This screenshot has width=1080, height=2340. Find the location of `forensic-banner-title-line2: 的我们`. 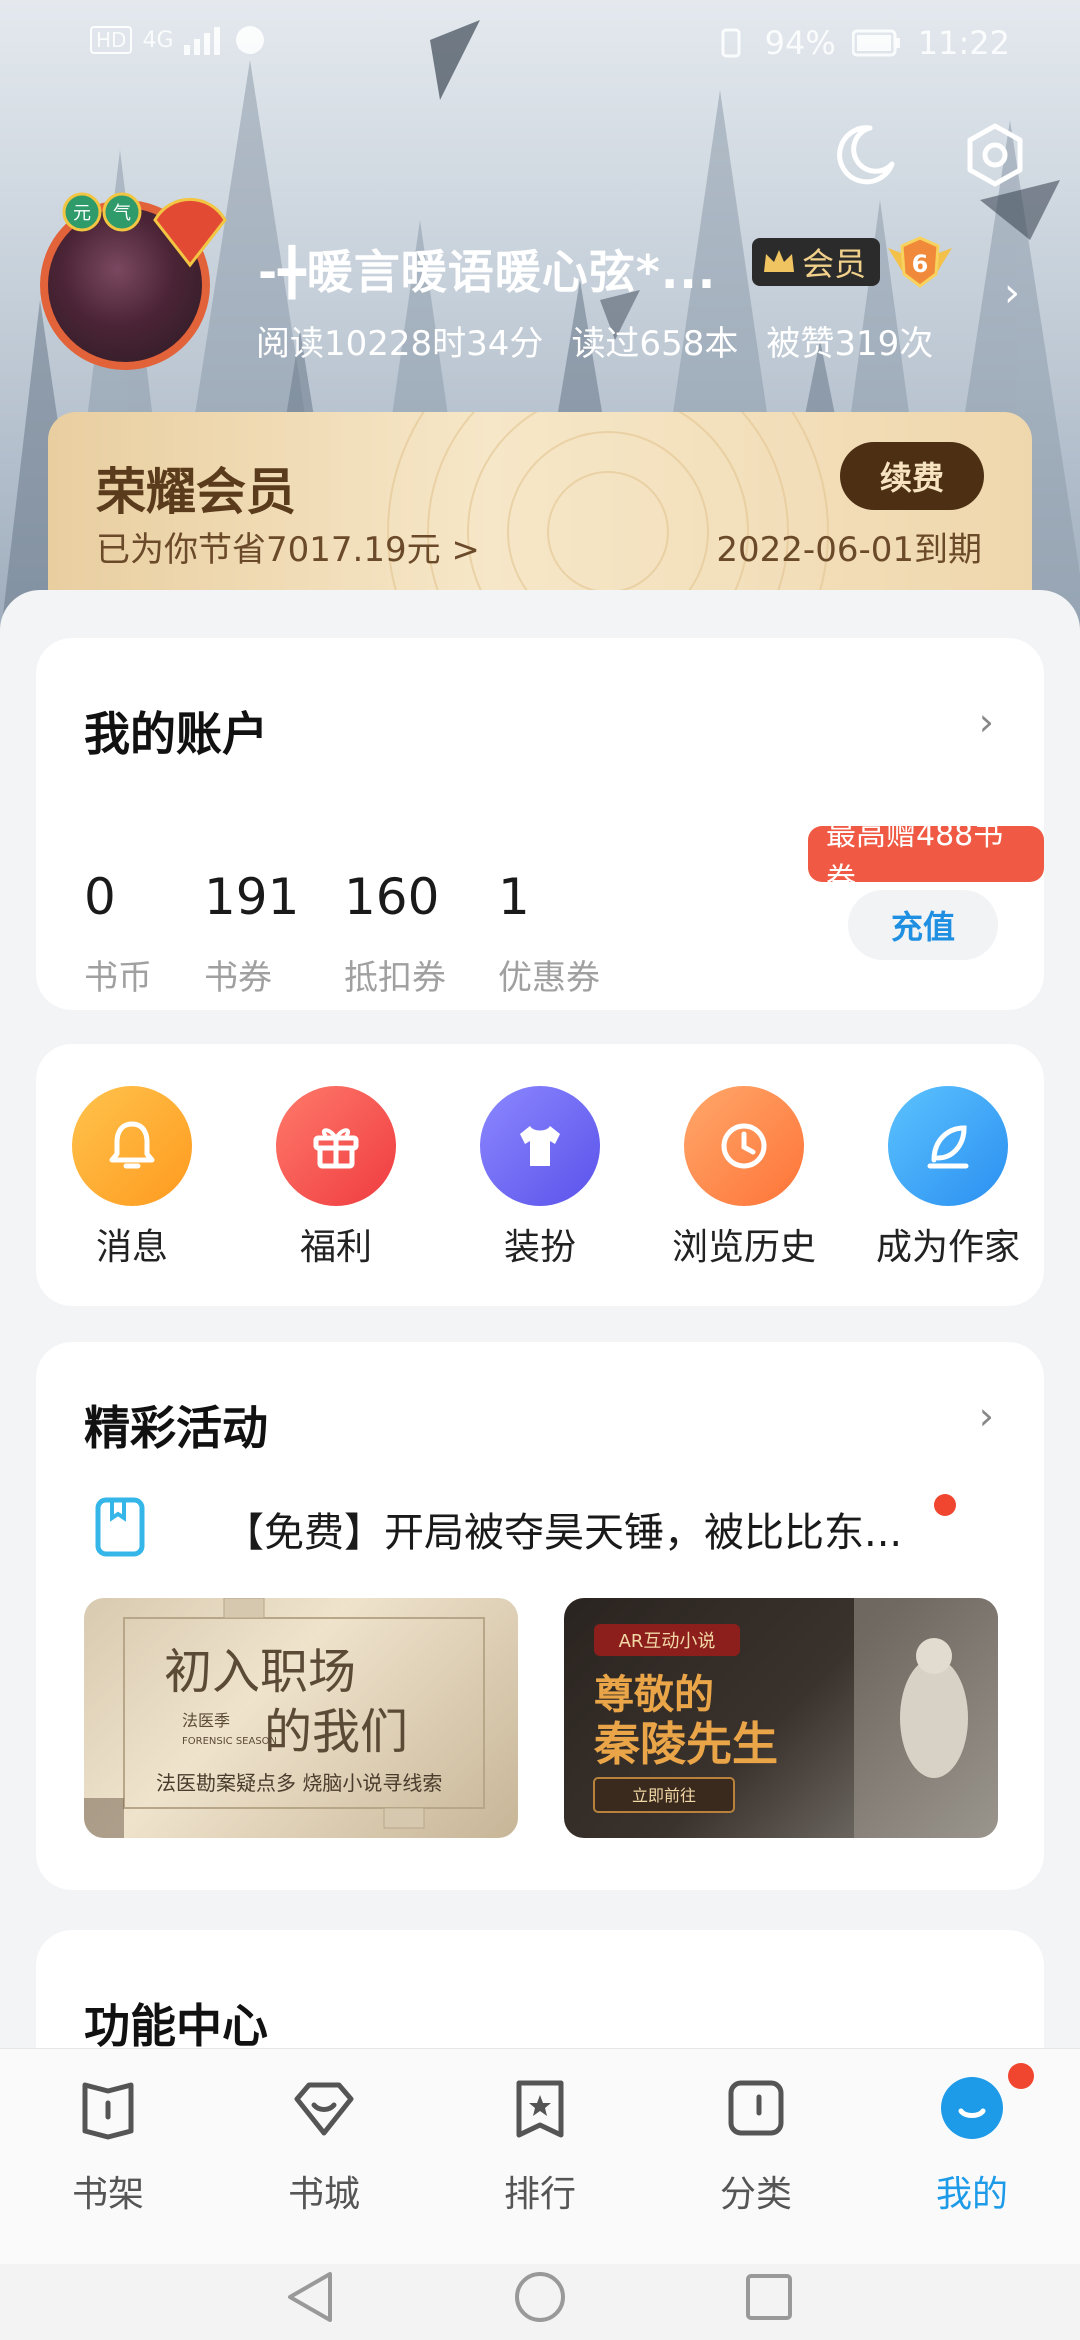

forensic-banner-title-line2: 的我们 is located at coordinates (336, 1732).